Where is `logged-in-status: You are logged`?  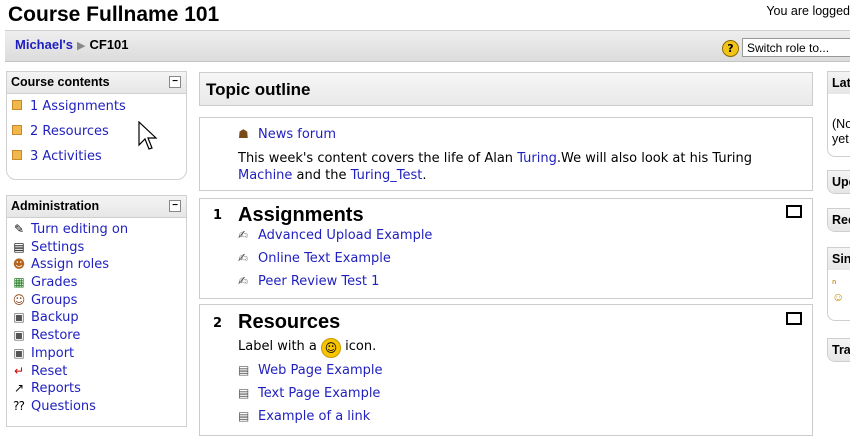 logged-in-status: You are logged is located at coordinates (808, 11).